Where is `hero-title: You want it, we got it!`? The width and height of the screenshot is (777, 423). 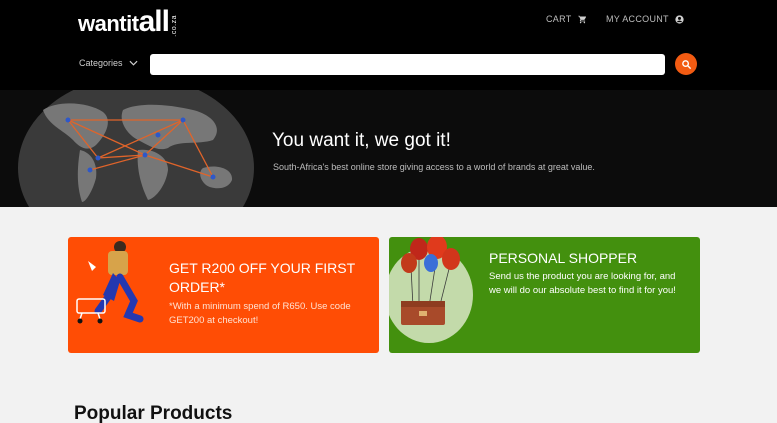 hero-title: You want it, we got it! is located at coordinates (361, 140).